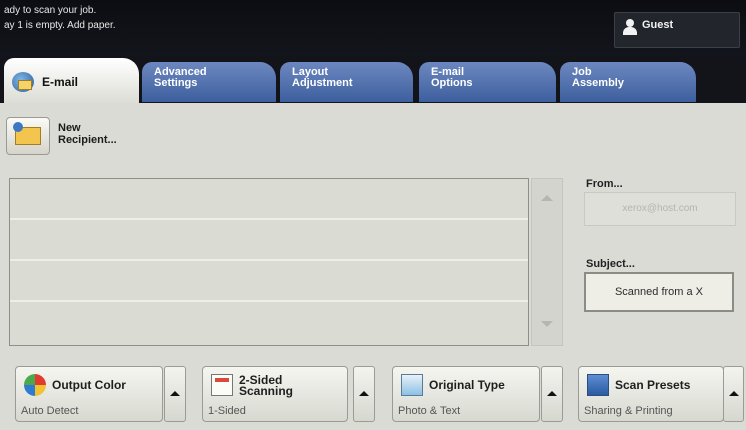 This screenshot has height=430, width=746. Describe the element at coordinates (50, 10) in the screenshot. I see `status-message-ready: ady to scan your job.` at that location.